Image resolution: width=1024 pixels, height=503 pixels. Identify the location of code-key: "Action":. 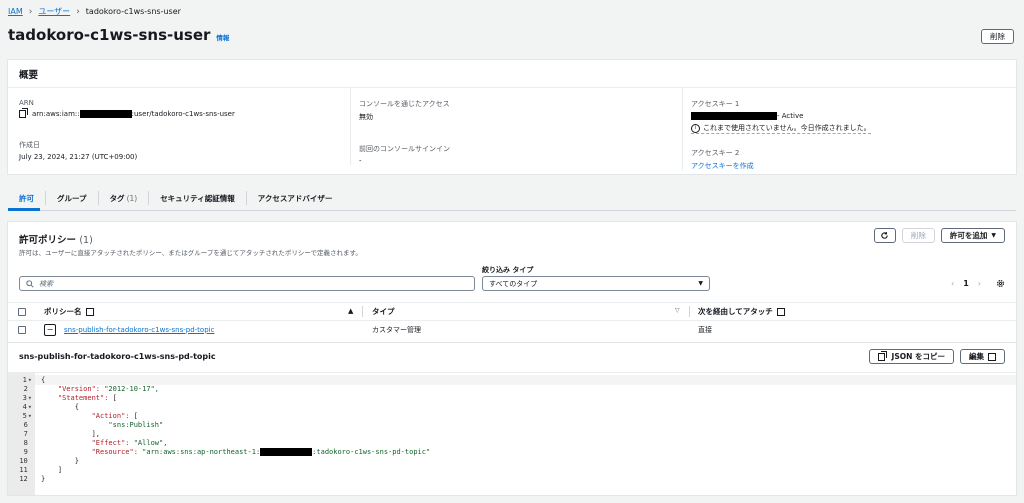
(87, 416).